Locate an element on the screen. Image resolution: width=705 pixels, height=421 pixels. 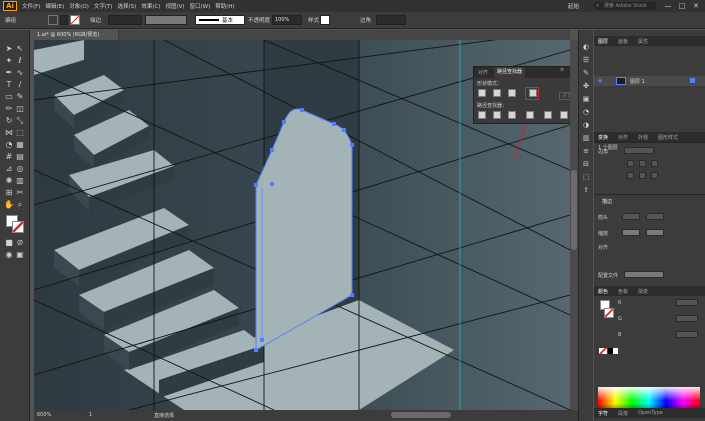
menu-help: 帮助(H) is located at coordinates (224, 6).